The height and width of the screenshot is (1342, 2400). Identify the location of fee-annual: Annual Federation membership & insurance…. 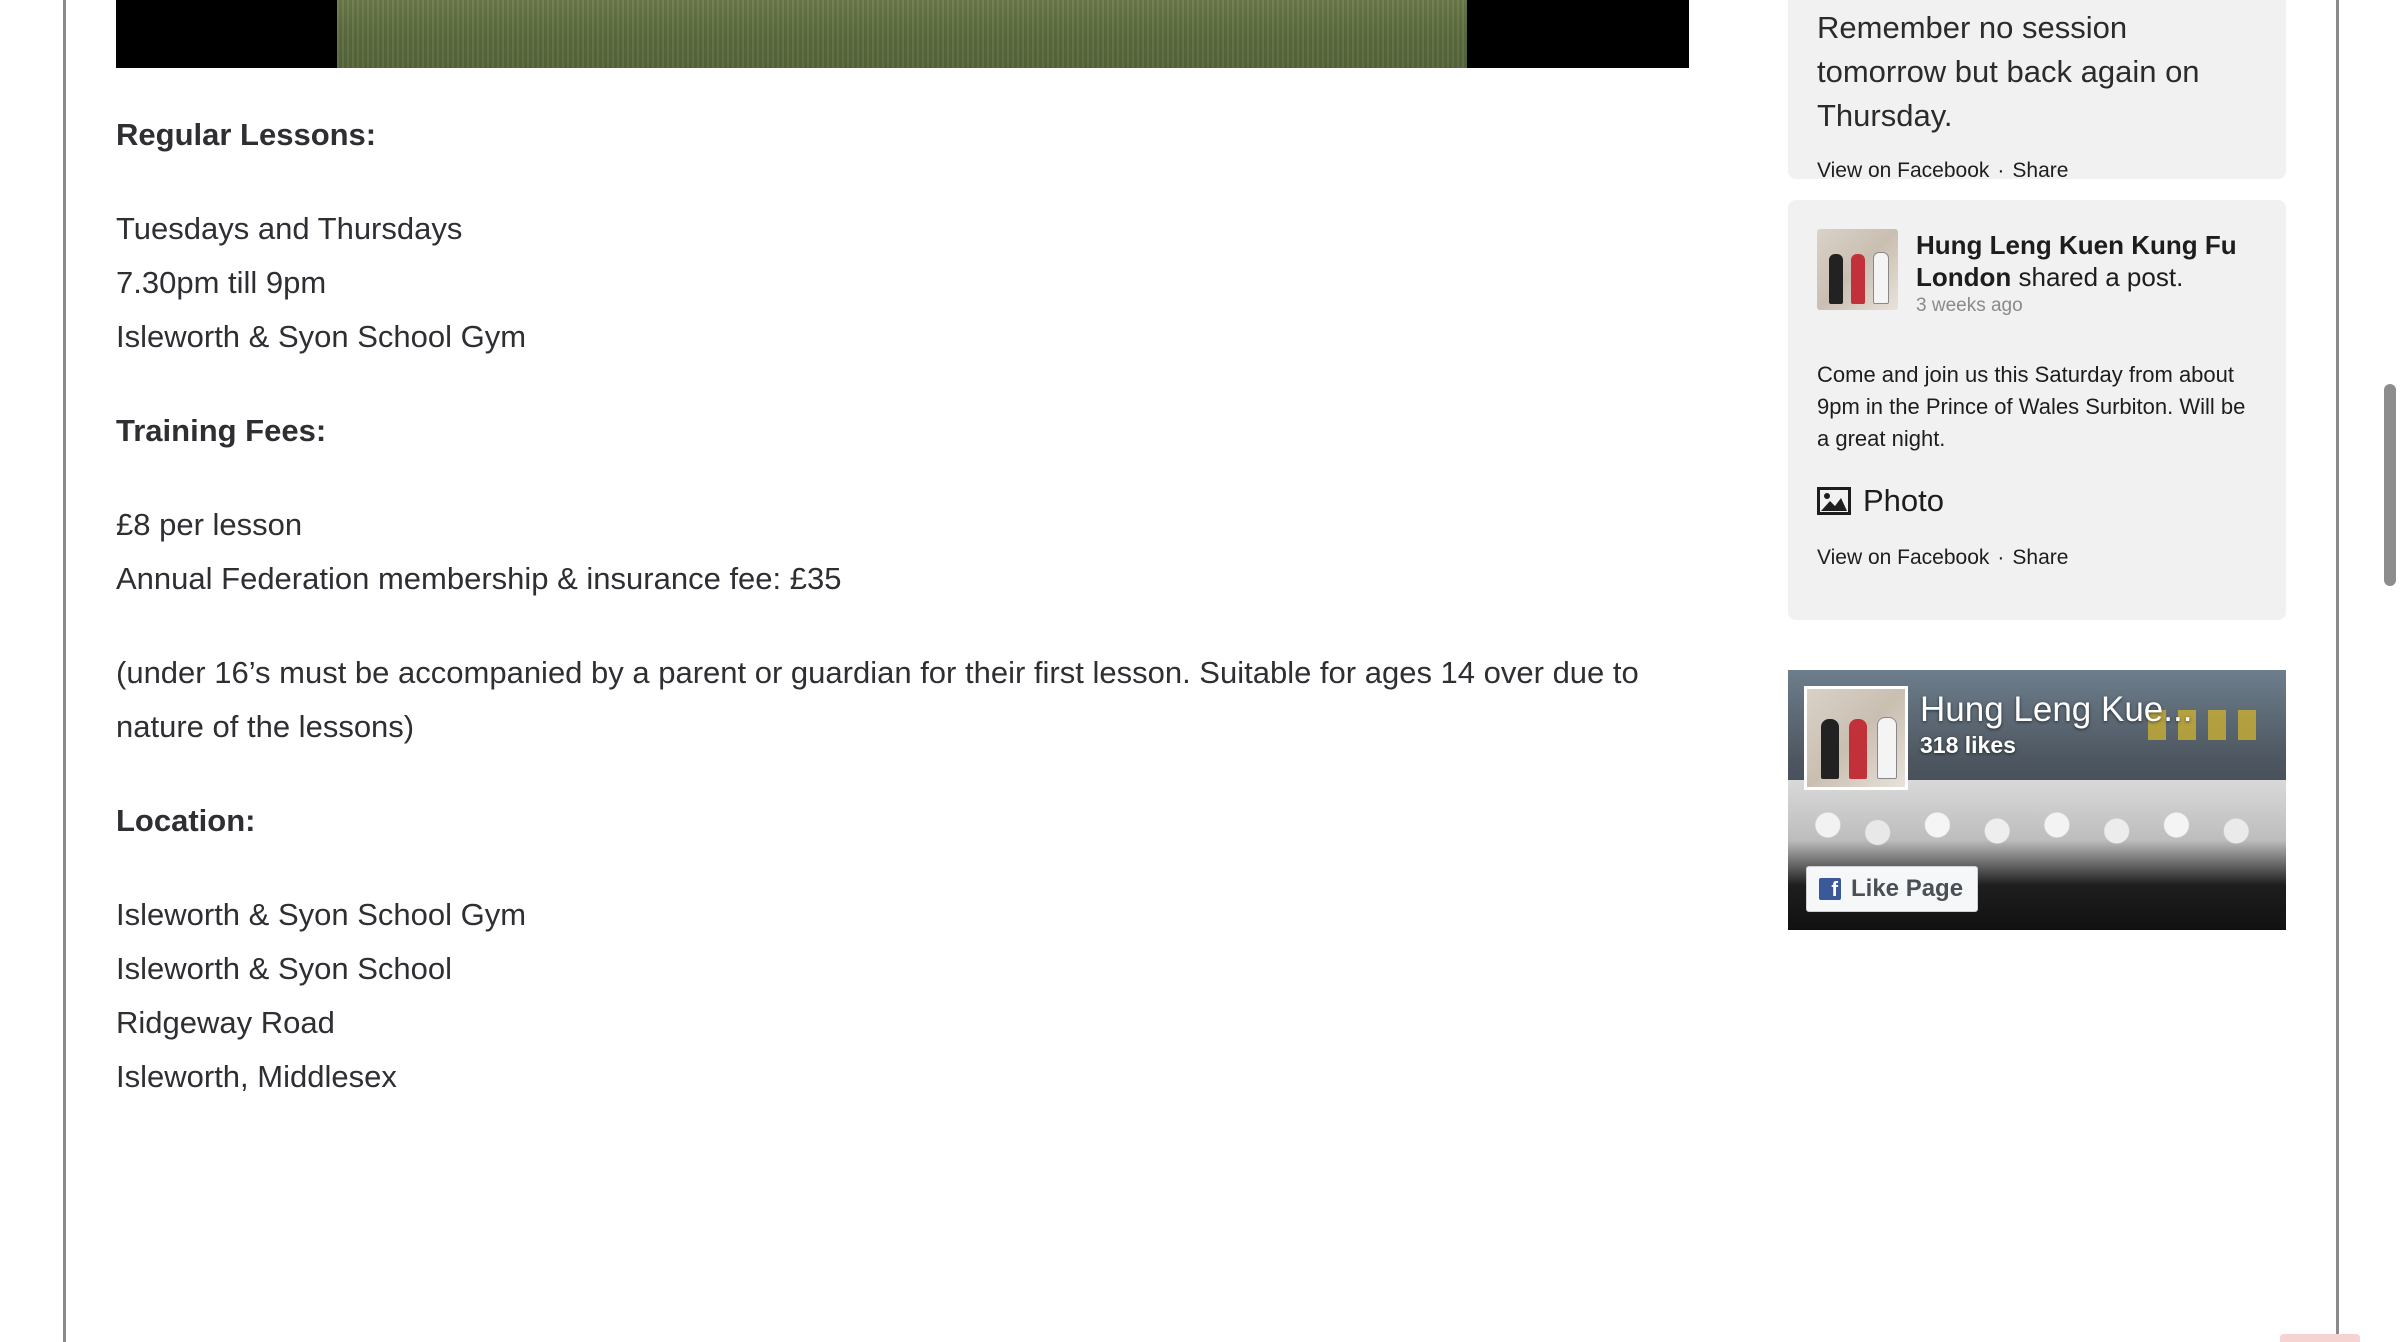
(479, 578).